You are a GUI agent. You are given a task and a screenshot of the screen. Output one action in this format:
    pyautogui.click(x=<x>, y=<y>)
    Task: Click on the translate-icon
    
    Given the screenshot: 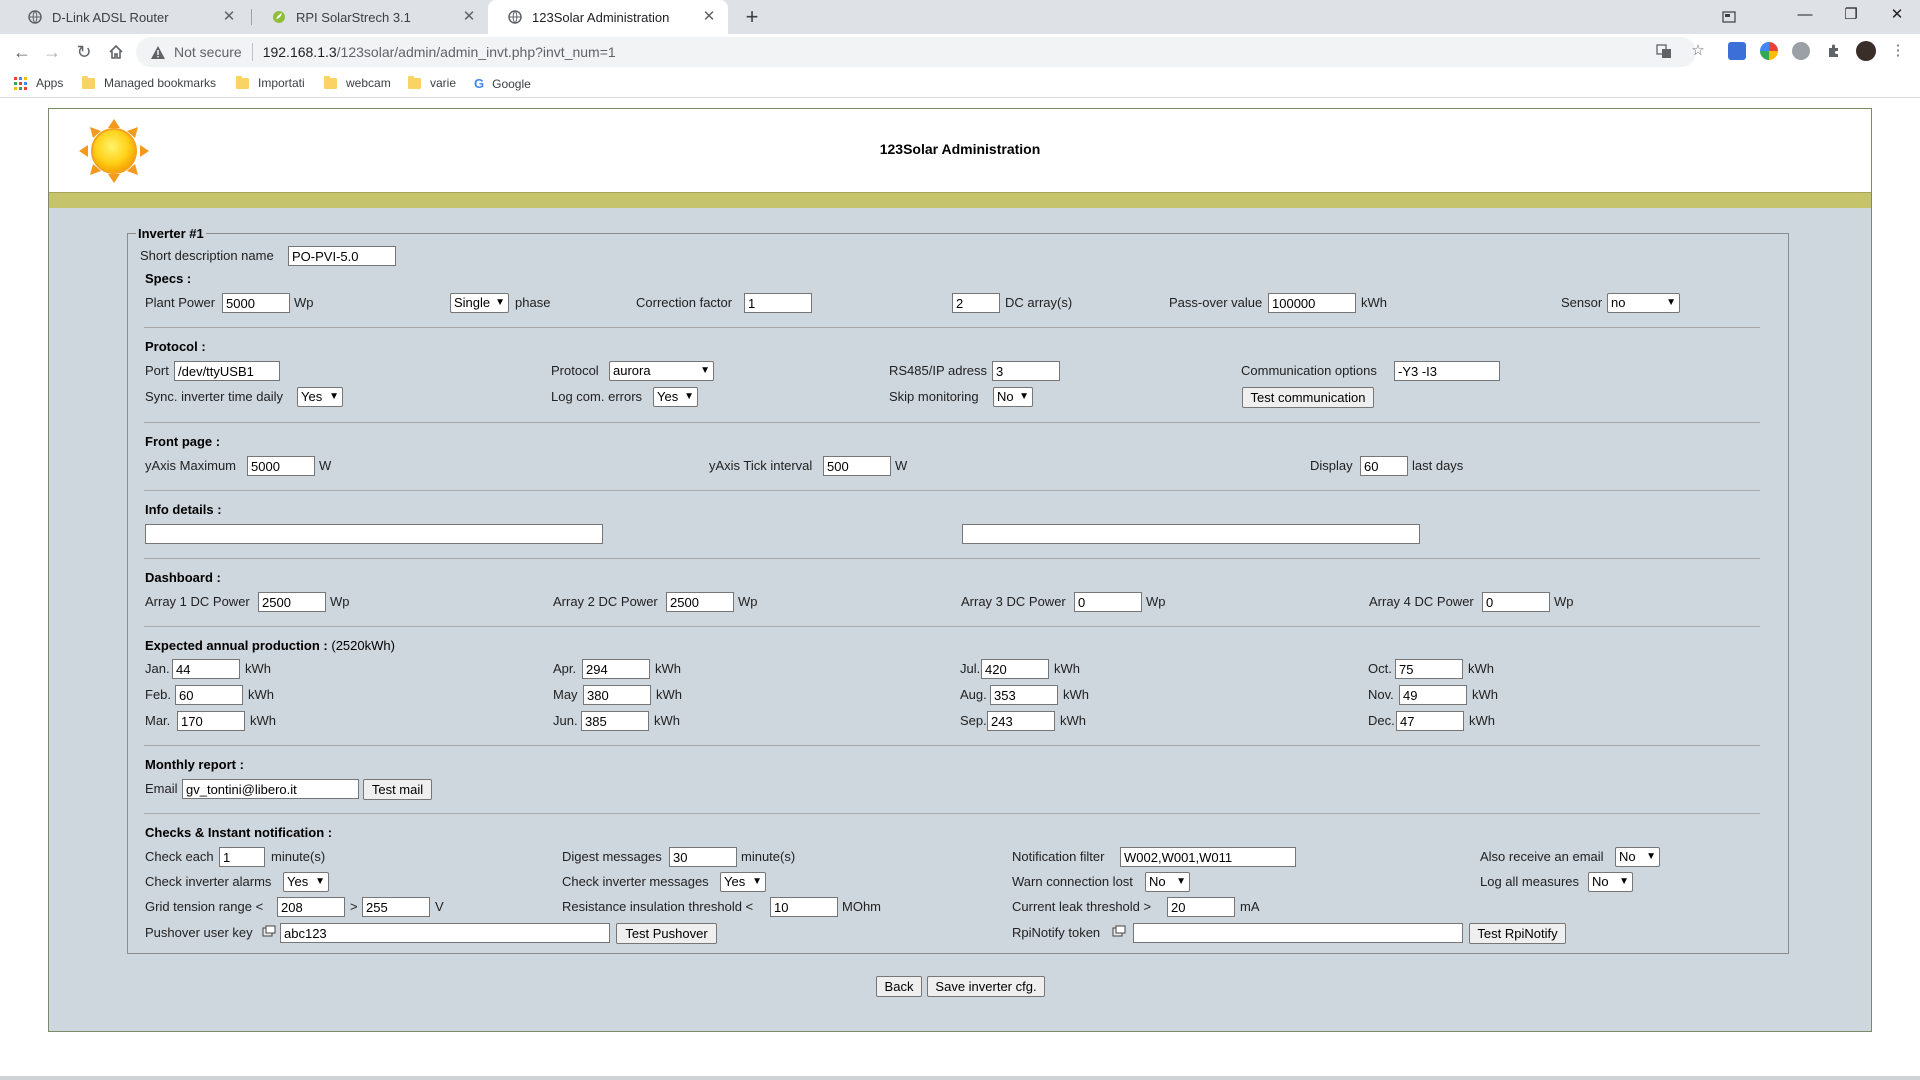 What is the action you would take?
    pyautogui.click(x=1664, y=51)
    